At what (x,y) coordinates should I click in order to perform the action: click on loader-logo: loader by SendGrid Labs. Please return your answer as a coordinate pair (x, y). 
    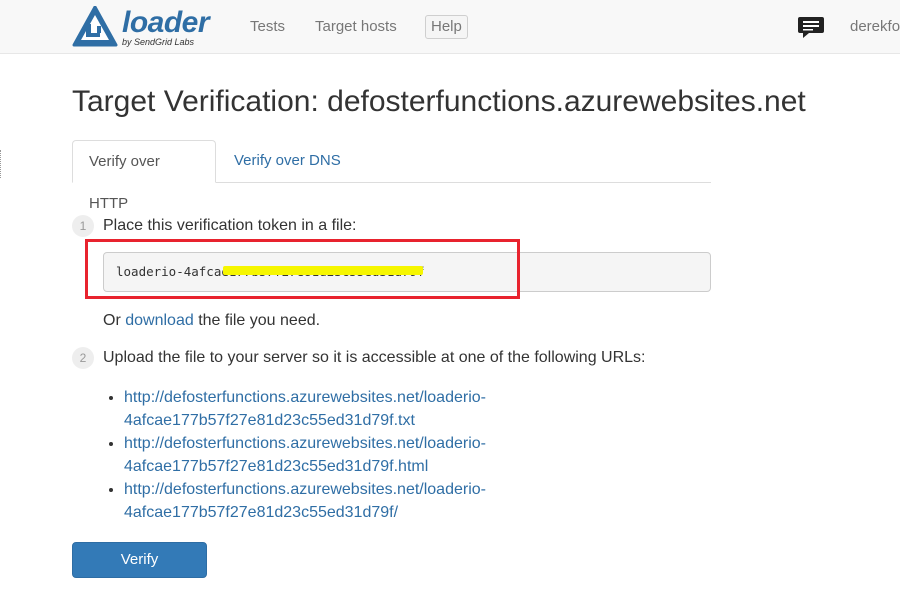
    Looking at the image, I should click on (147, 27).